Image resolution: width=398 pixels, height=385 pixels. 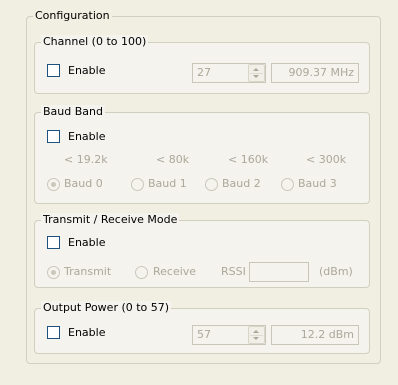 What do you see at coordinates (95, 42) in the screenshot?
I see `channel-title: Channel (0 to 100)` at bounding box center [95, 42].